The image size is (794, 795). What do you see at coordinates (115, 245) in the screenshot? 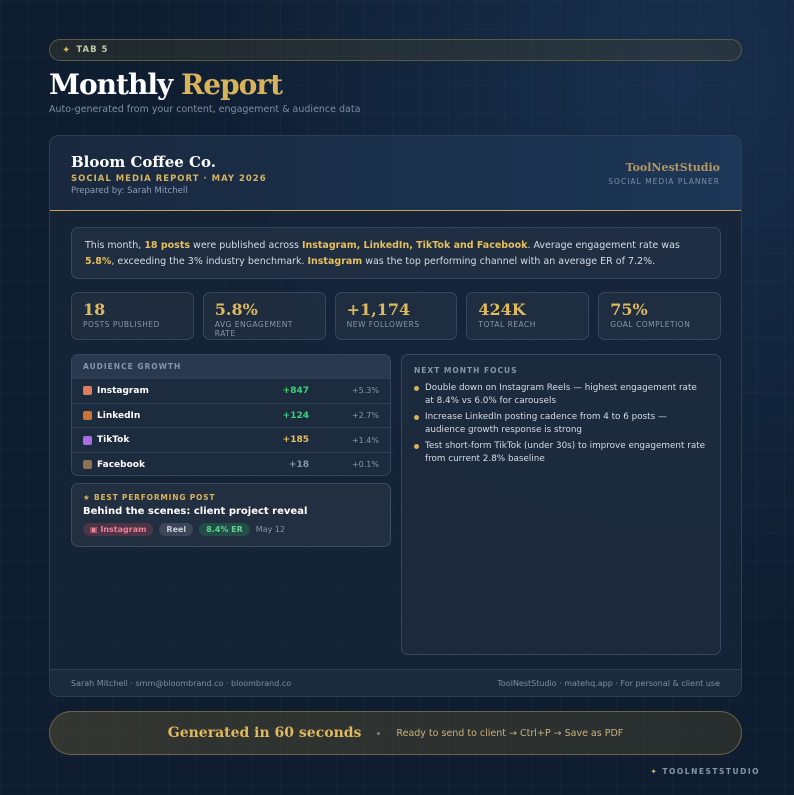
I see `summary-text: This month,` at bounding box center [115, 245].